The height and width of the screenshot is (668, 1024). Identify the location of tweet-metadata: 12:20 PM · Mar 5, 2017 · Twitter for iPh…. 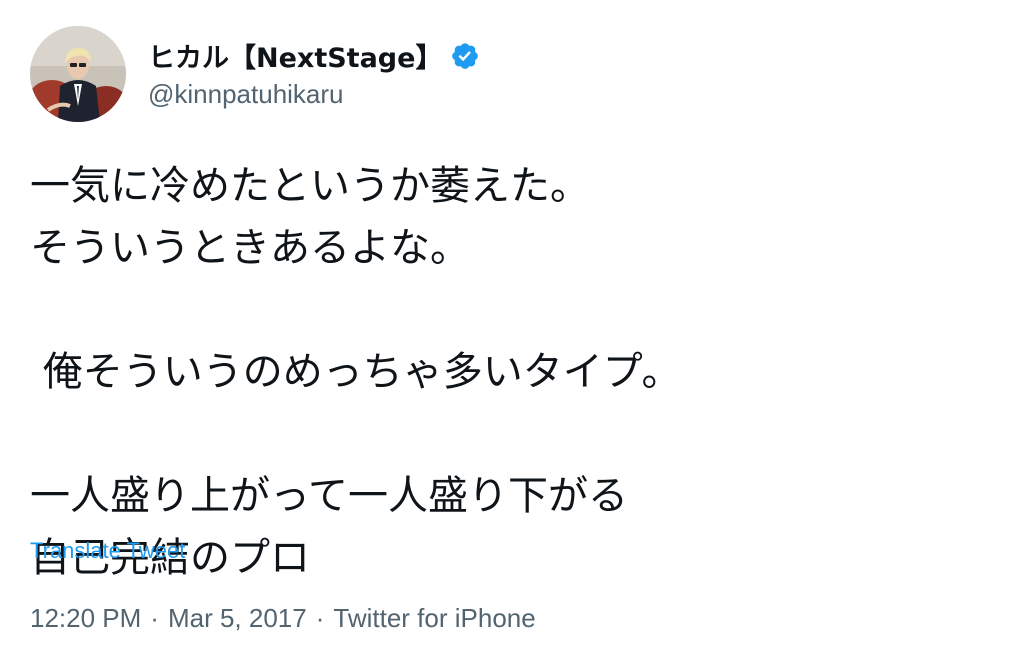
(283, 618).